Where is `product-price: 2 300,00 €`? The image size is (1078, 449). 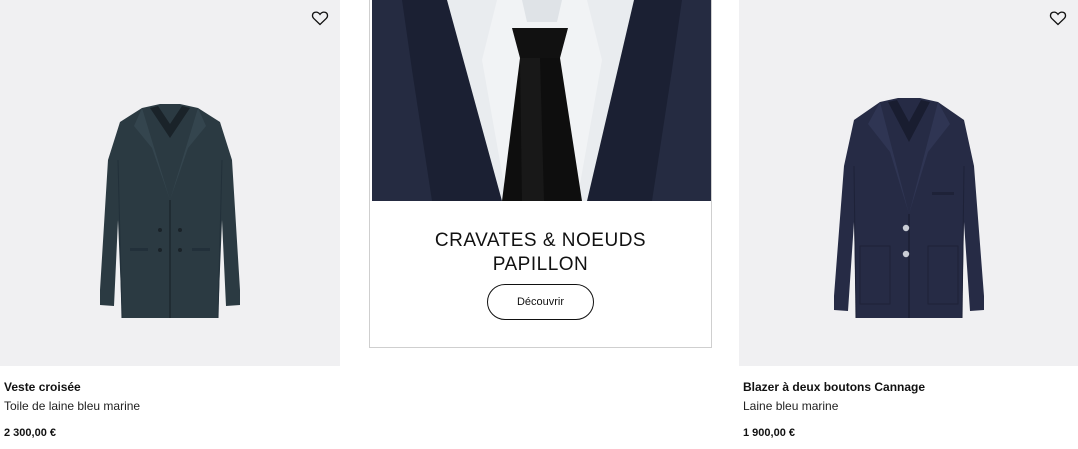 product-price: 2 300,00 € is located at coordinates (30, 433).